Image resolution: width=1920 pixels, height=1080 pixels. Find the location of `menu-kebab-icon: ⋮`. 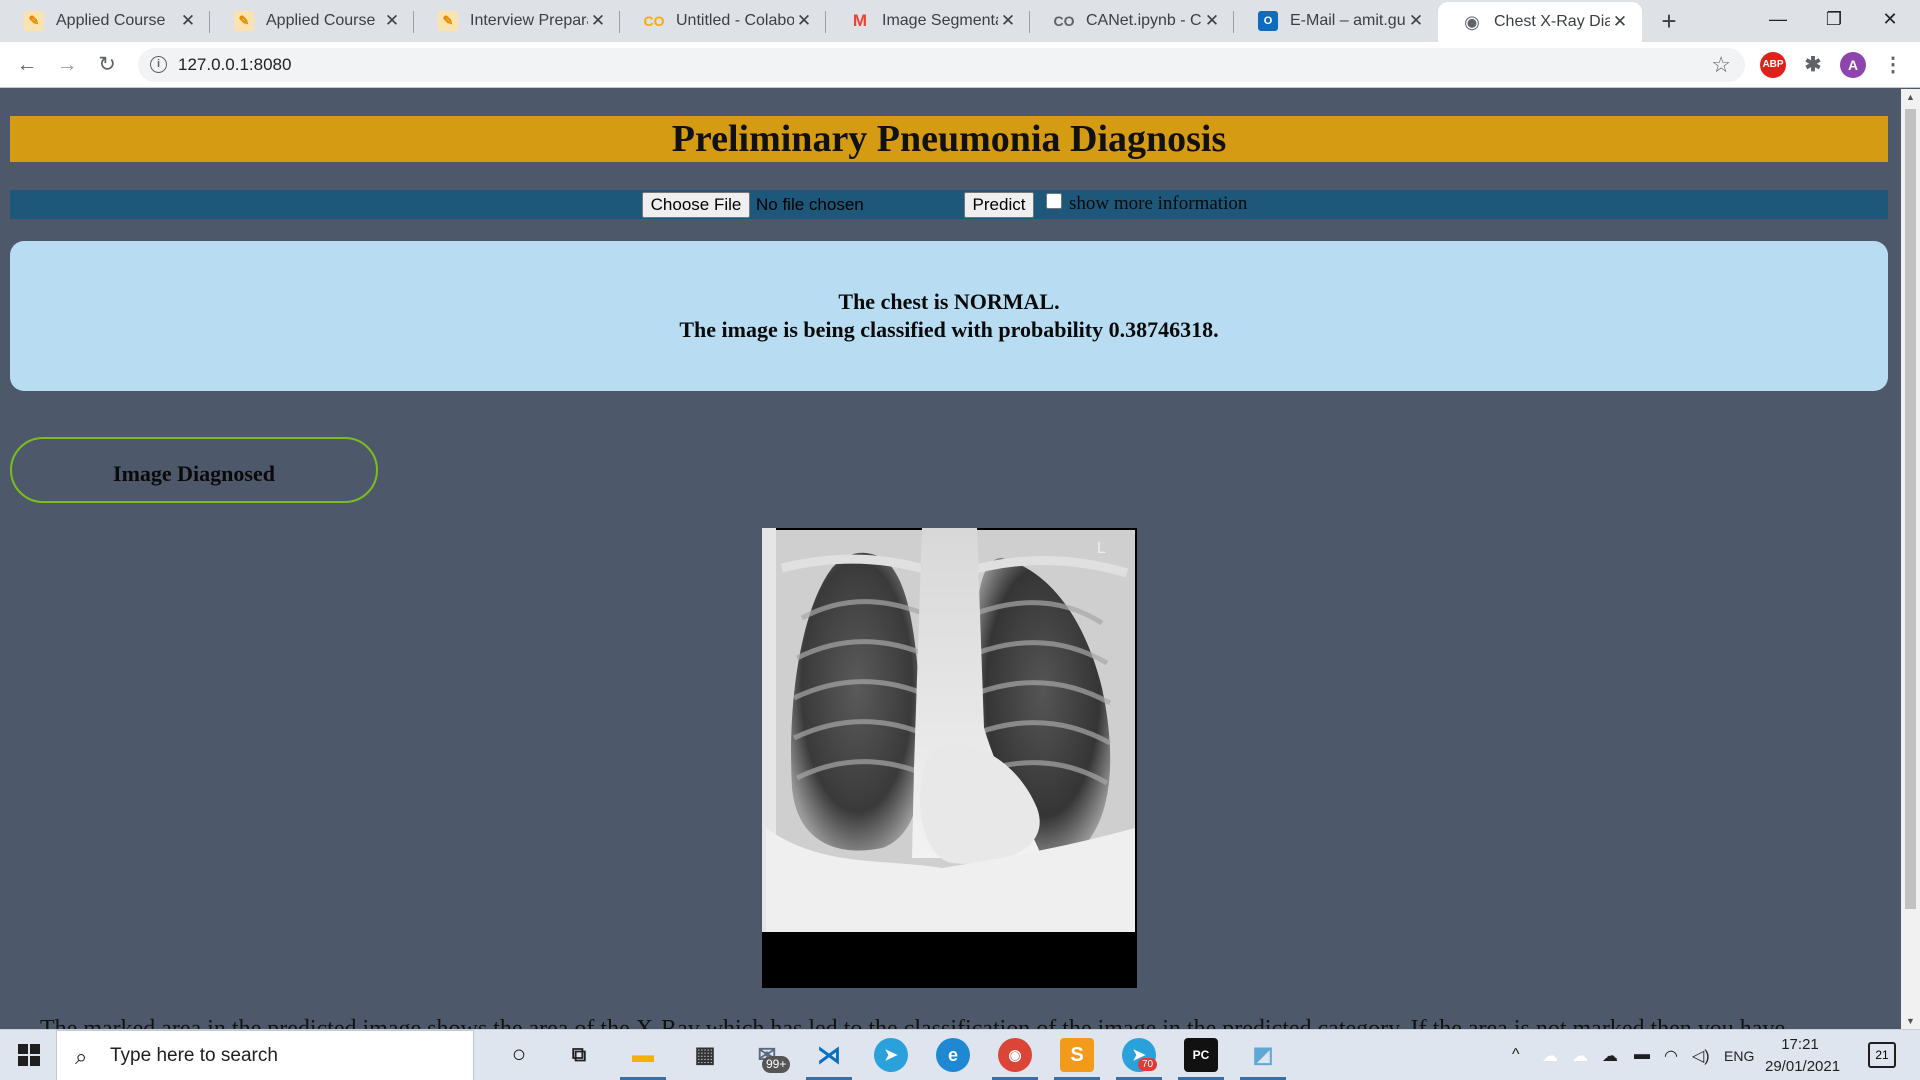

menu-kebab-icon: ⋮ is located at coordinates (1893, 65).